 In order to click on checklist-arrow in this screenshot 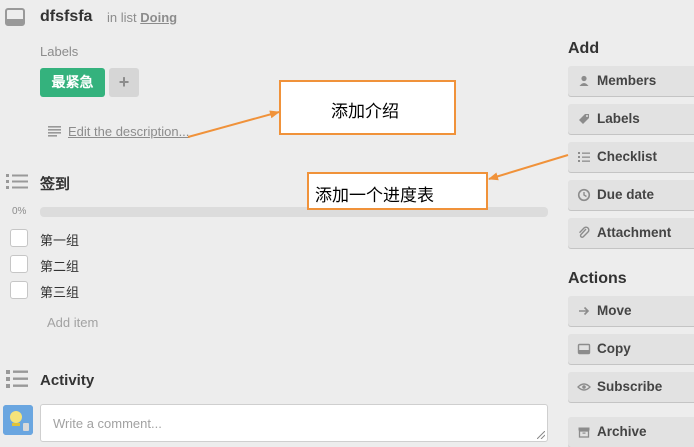, I will do `click(528, 167)`.